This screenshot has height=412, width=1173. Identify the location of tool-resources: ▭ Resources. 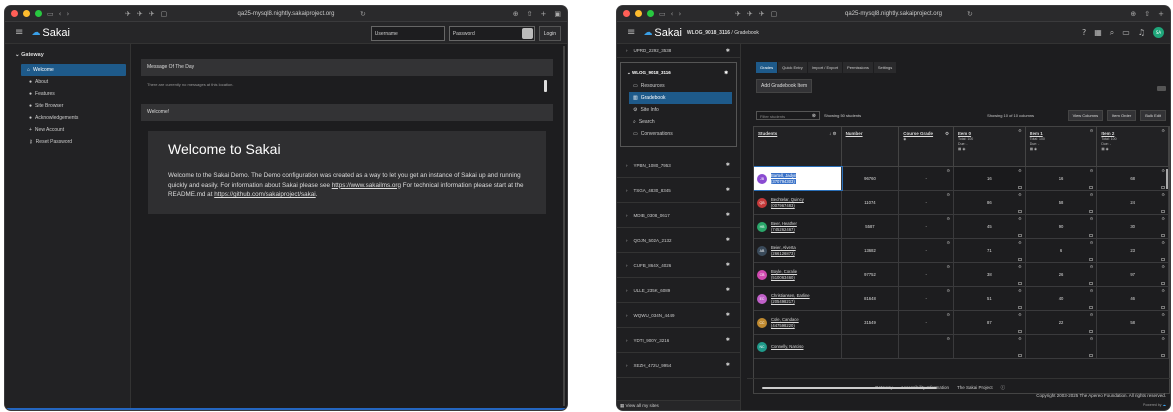
(678, 86).